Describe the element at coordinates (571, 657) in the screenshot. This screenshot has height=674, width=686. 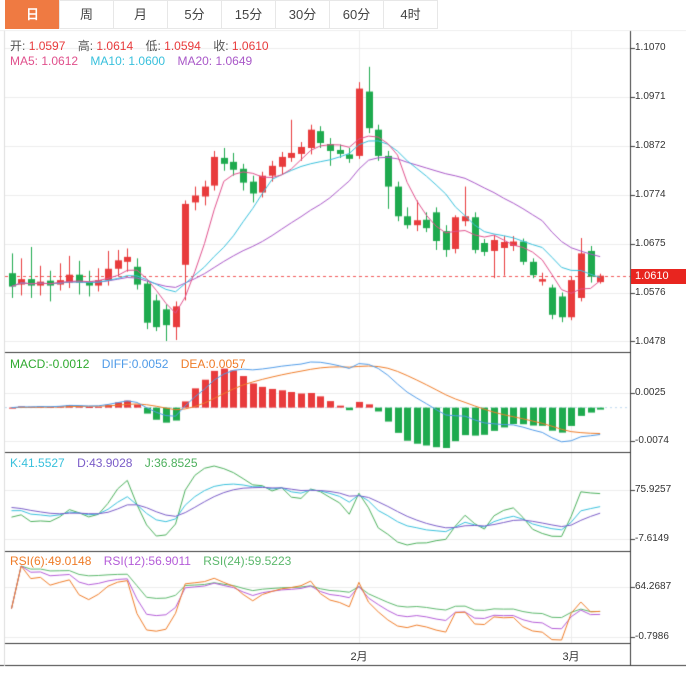
I see `x-axis-label-mar: 3月` at that location.